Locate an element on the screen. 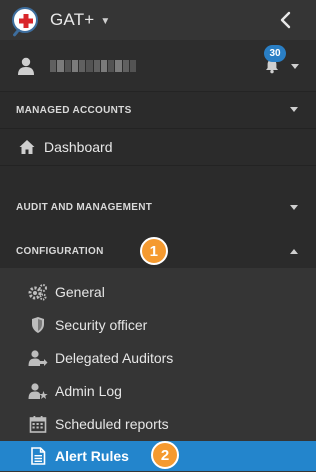 This screenshot has width=320, height=472. home-icon is located at coordinates (27, 147).